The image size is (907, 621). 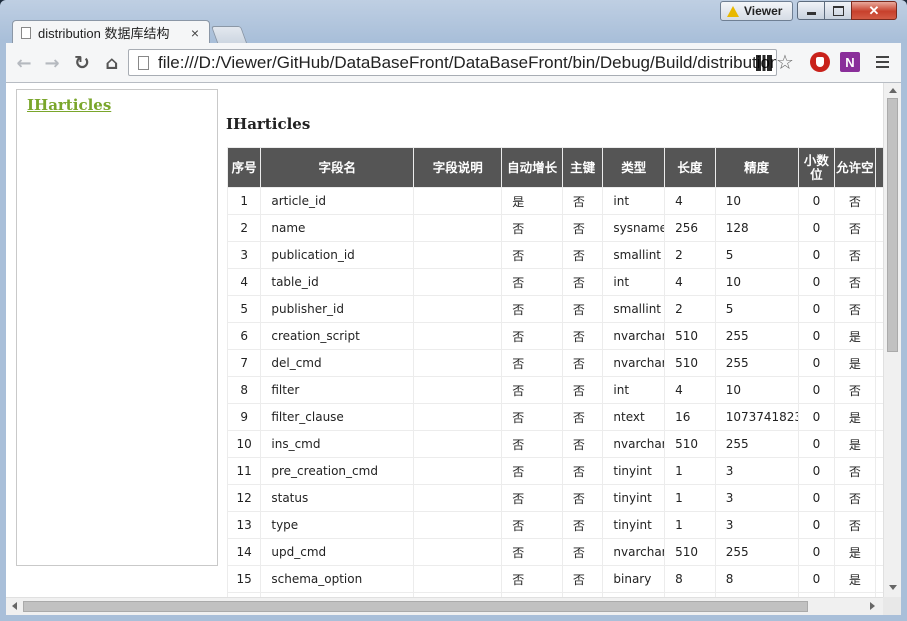 What do you see at coordinates (582, 167) in the screenshot?
I see `column-header: 主键` at bounding box center [582, 167].